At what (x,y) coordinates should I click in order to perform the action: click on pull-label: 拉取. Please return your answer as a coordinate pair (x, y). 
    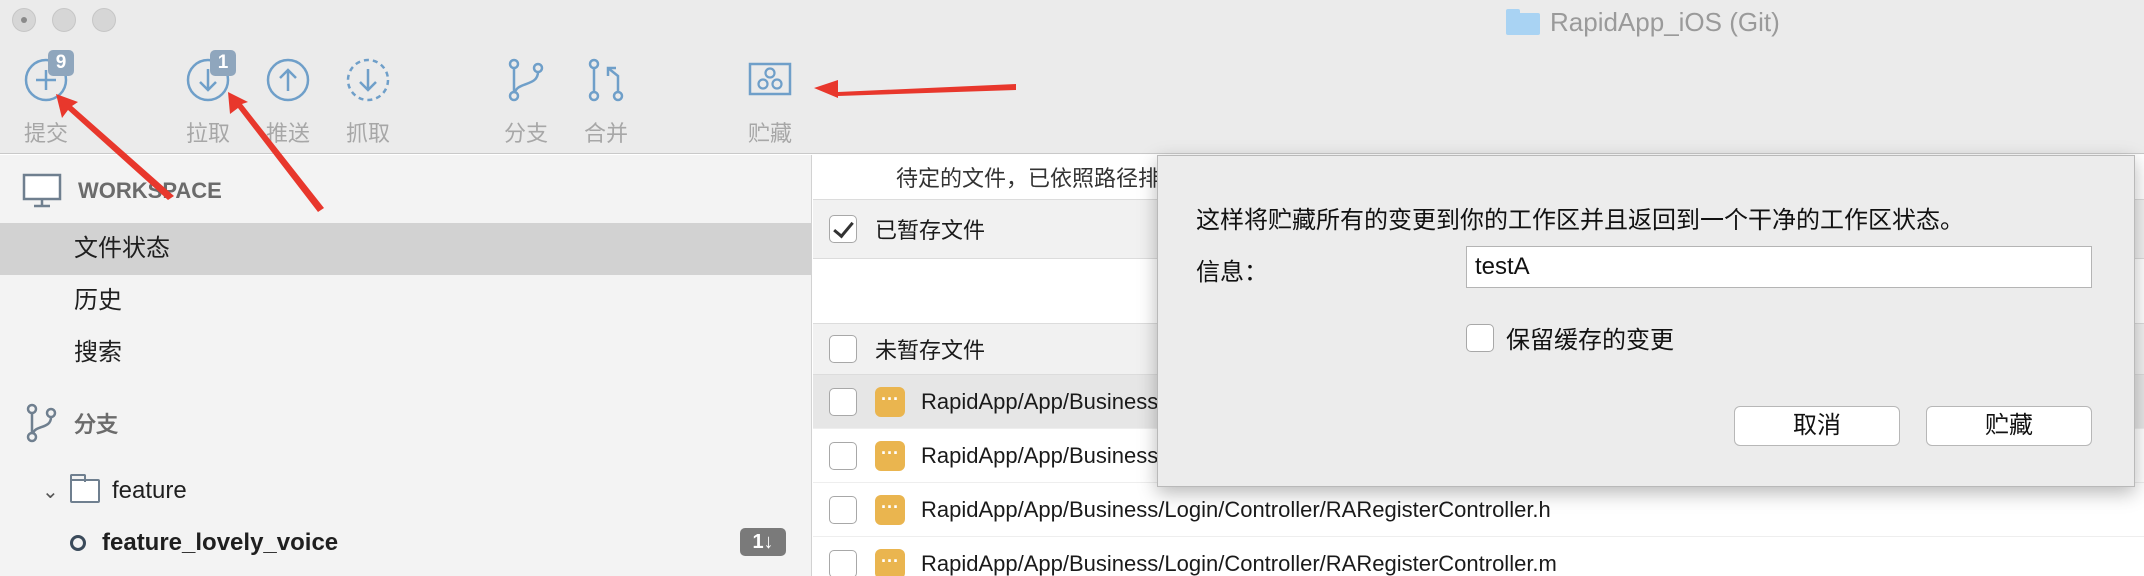
    Looking at the image, I should click on (207, 133).